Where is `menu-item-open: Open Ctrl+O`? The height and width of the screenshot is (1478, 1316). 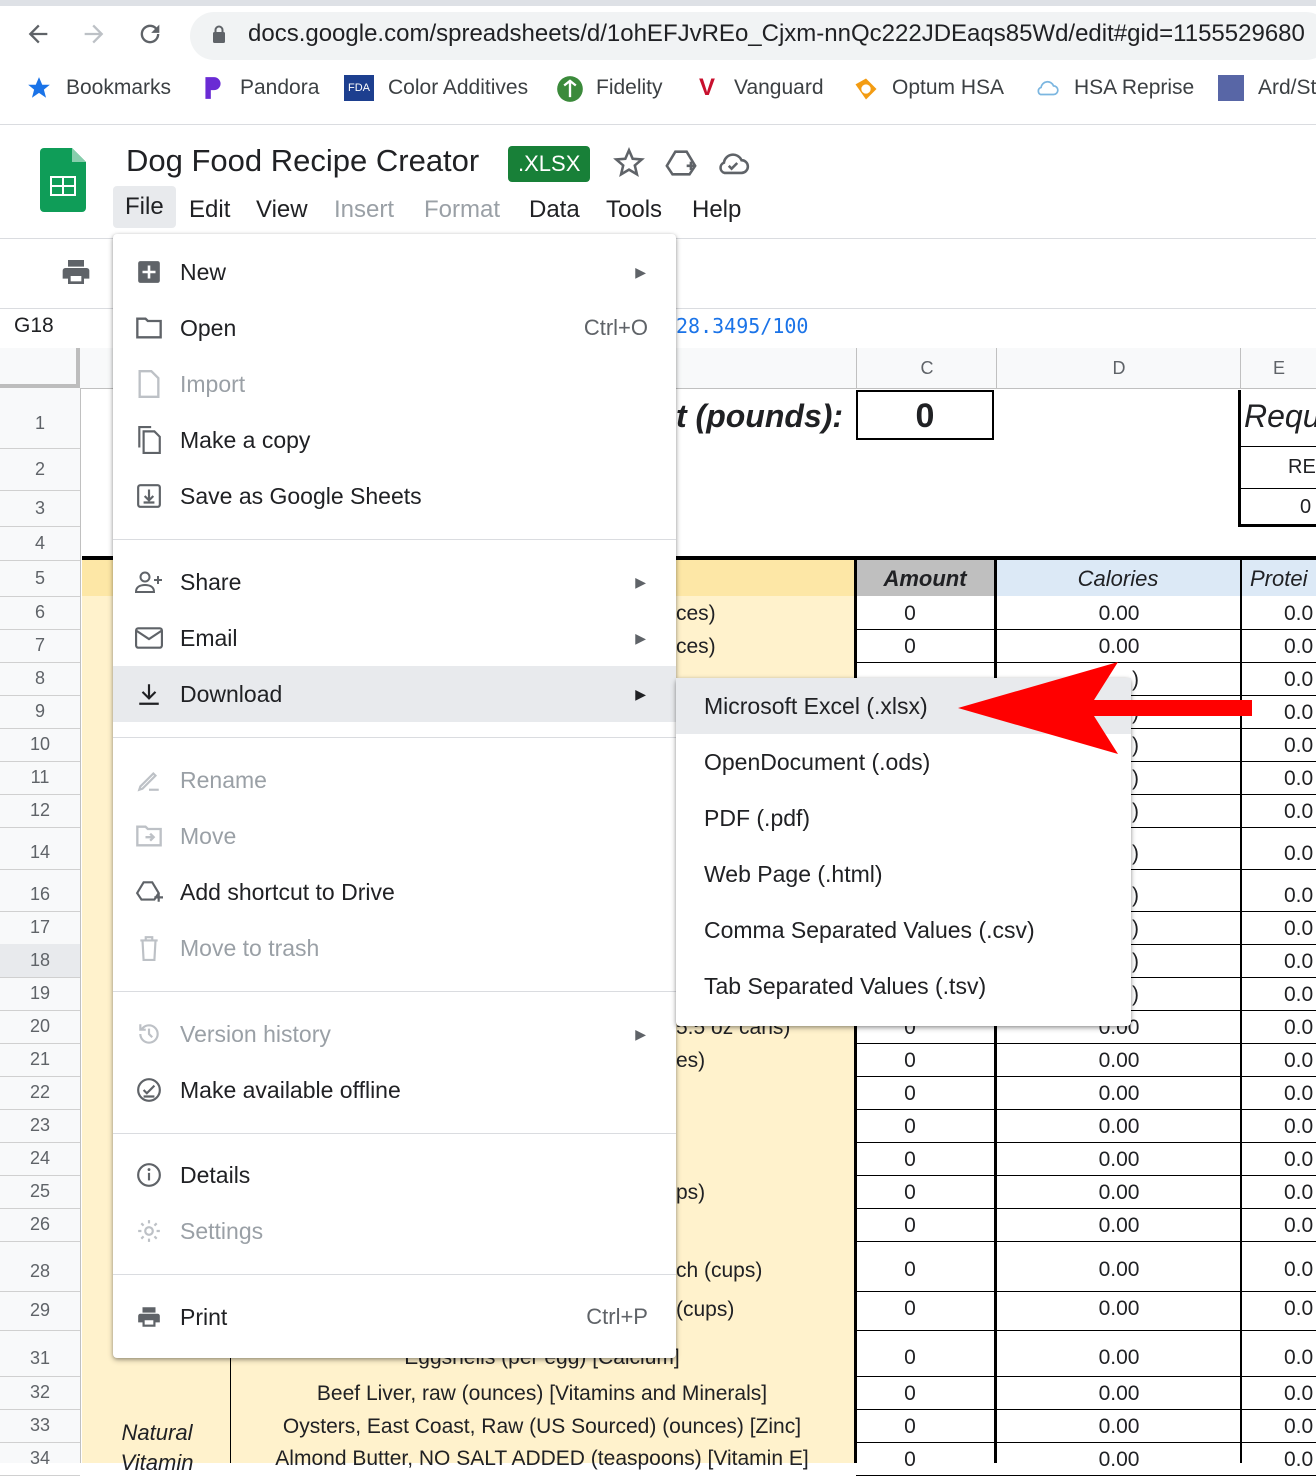
menu-item-open: Open Ctrl+O is located at coordinates (394, 328).